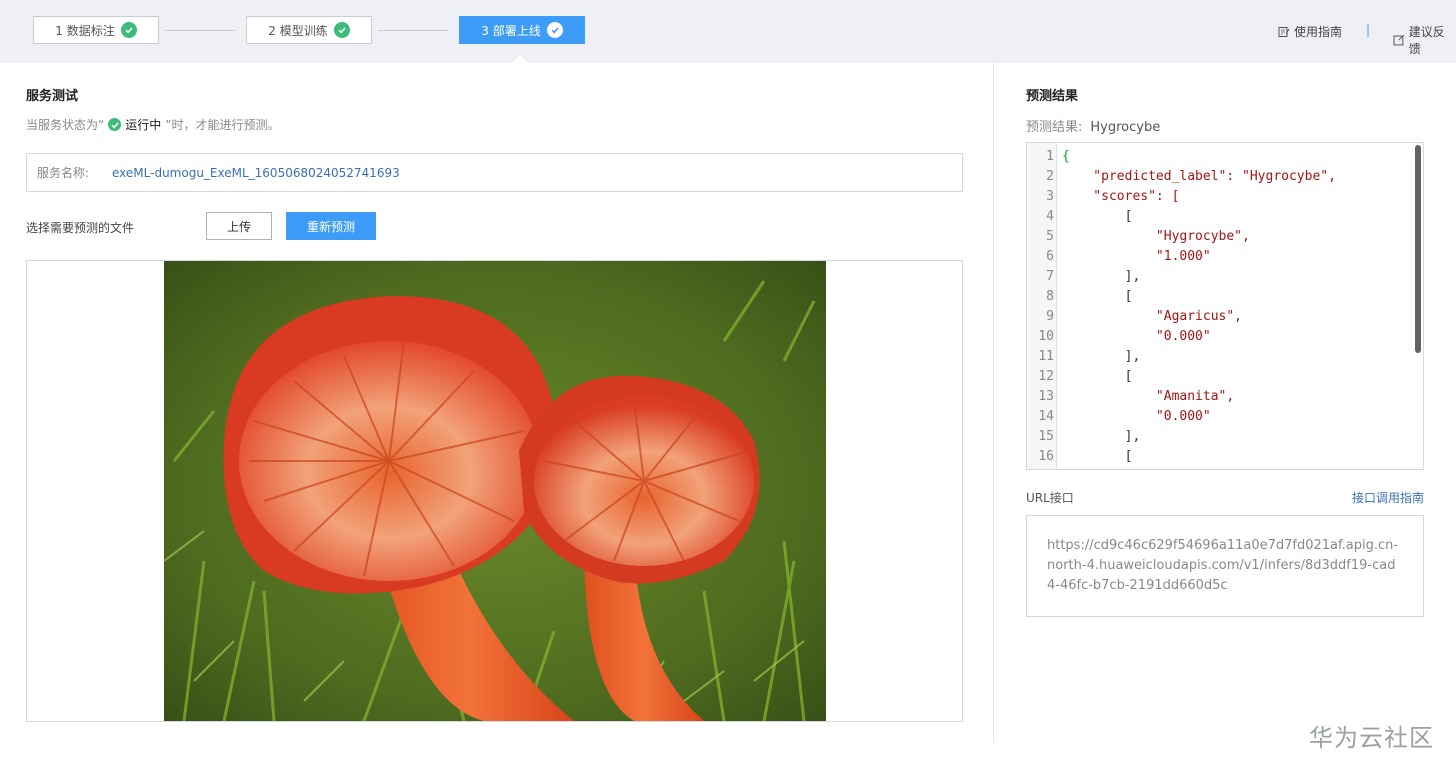 The height and width of the screenshot is (774, 1456). What do you see at coordinates (1050, 196) in the screenshot?
I see `line-number: 3` at bounding box center [1050, 196].